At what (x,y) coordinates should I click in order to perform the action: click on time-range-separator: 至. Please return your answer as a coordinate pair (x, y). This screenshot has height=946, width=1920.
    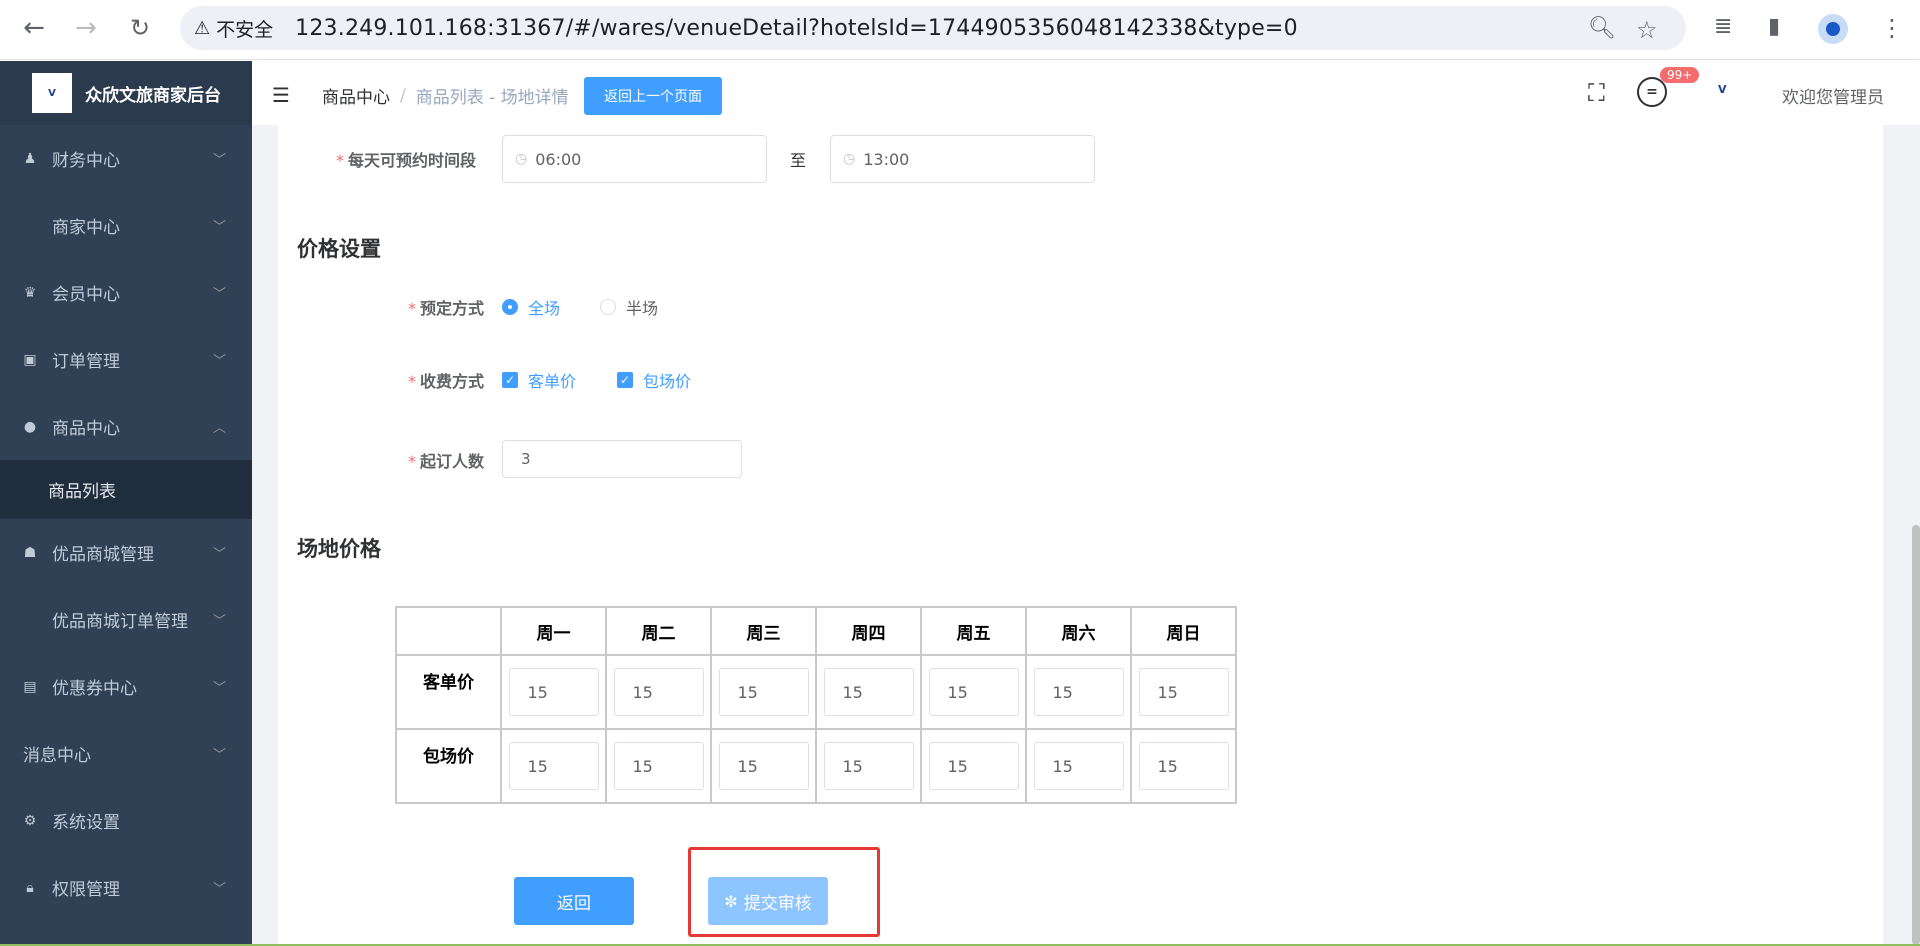
    Looking at the image, I should click on (798, 160).